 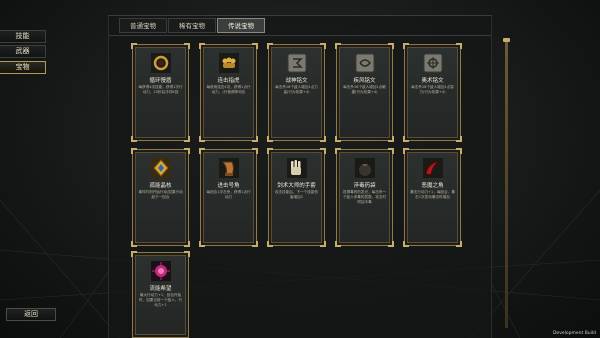 What do you see at coordinates (23, 51) in the screenshot?
I see `sidebar-item-weapons: 武器` at bounding box center [23, 51].